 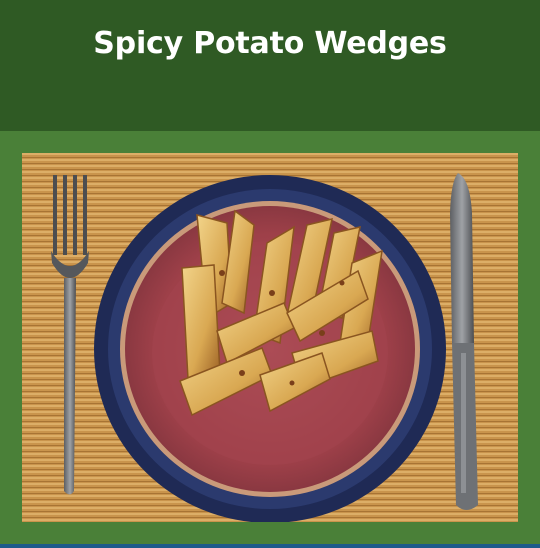 What do you see at coordinates (270, 43) in the screenshot?
I see `recipe-title: Spicy Potato Wedges` at bounding box center [270, 43].